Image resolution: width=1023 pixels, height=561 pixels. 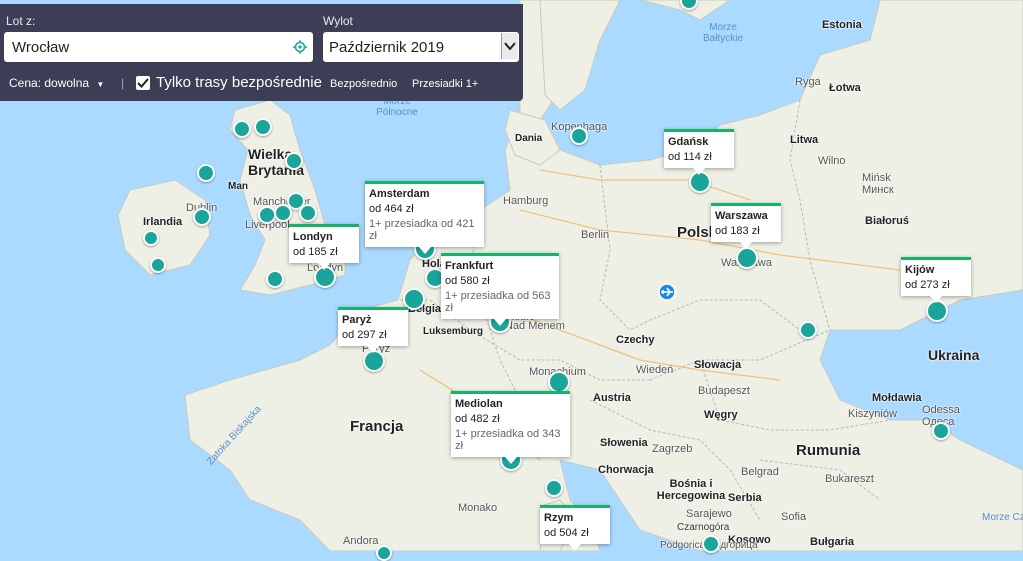 What do you see at coordinates (399, 194) in the screenshot?
I see `callout-name: Amsterdam` at bounding box center [399, 194].